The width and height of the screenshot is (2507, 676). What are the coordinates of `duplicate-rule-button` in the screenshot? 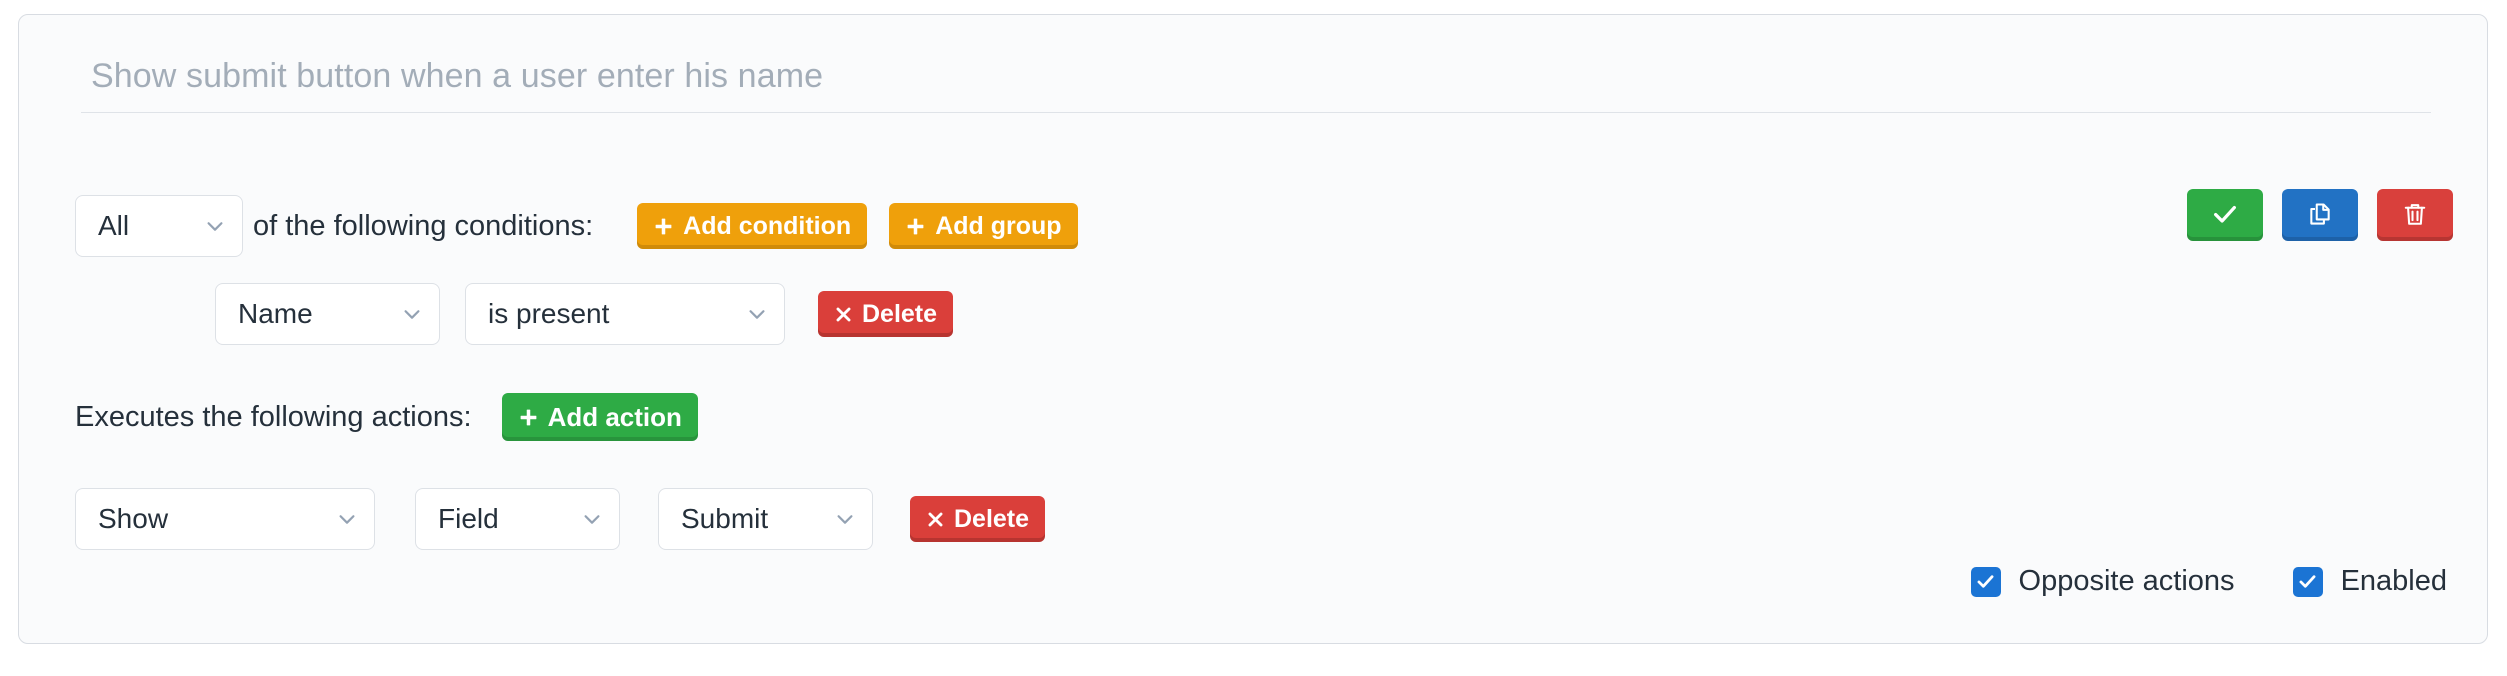 It's located at (2320, 215).